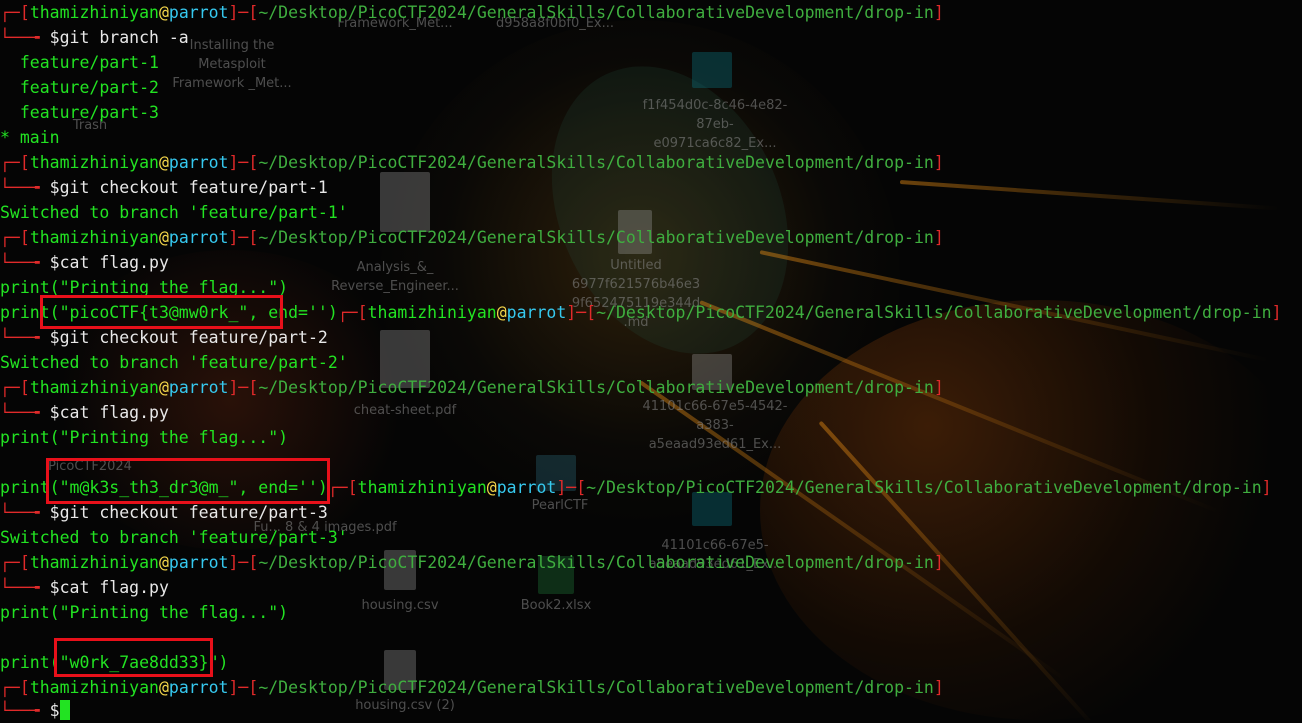 The image size is (1302, 723). I want to click on flag-part-3-highlight, so click(133, 657).